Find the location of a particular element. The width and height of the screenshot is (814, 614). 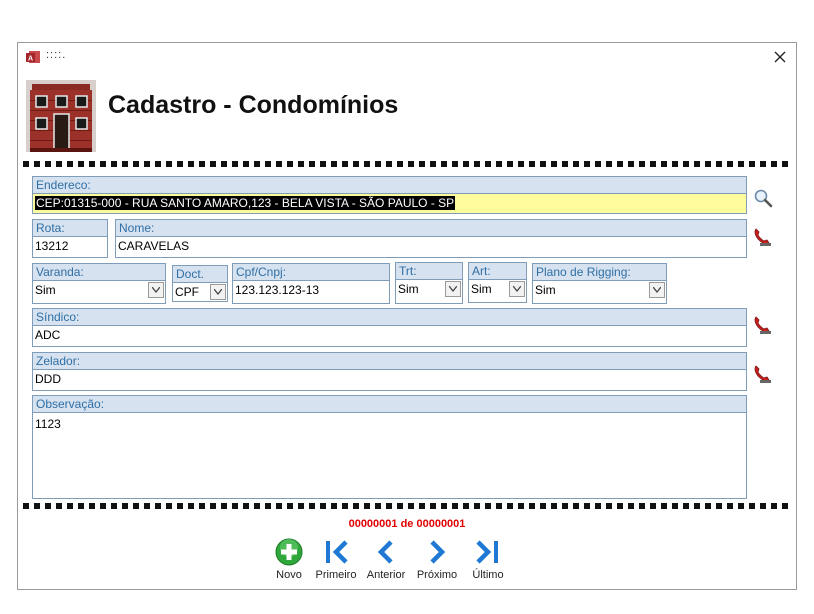

art-select: Sim is located at coordinates (497, 291).